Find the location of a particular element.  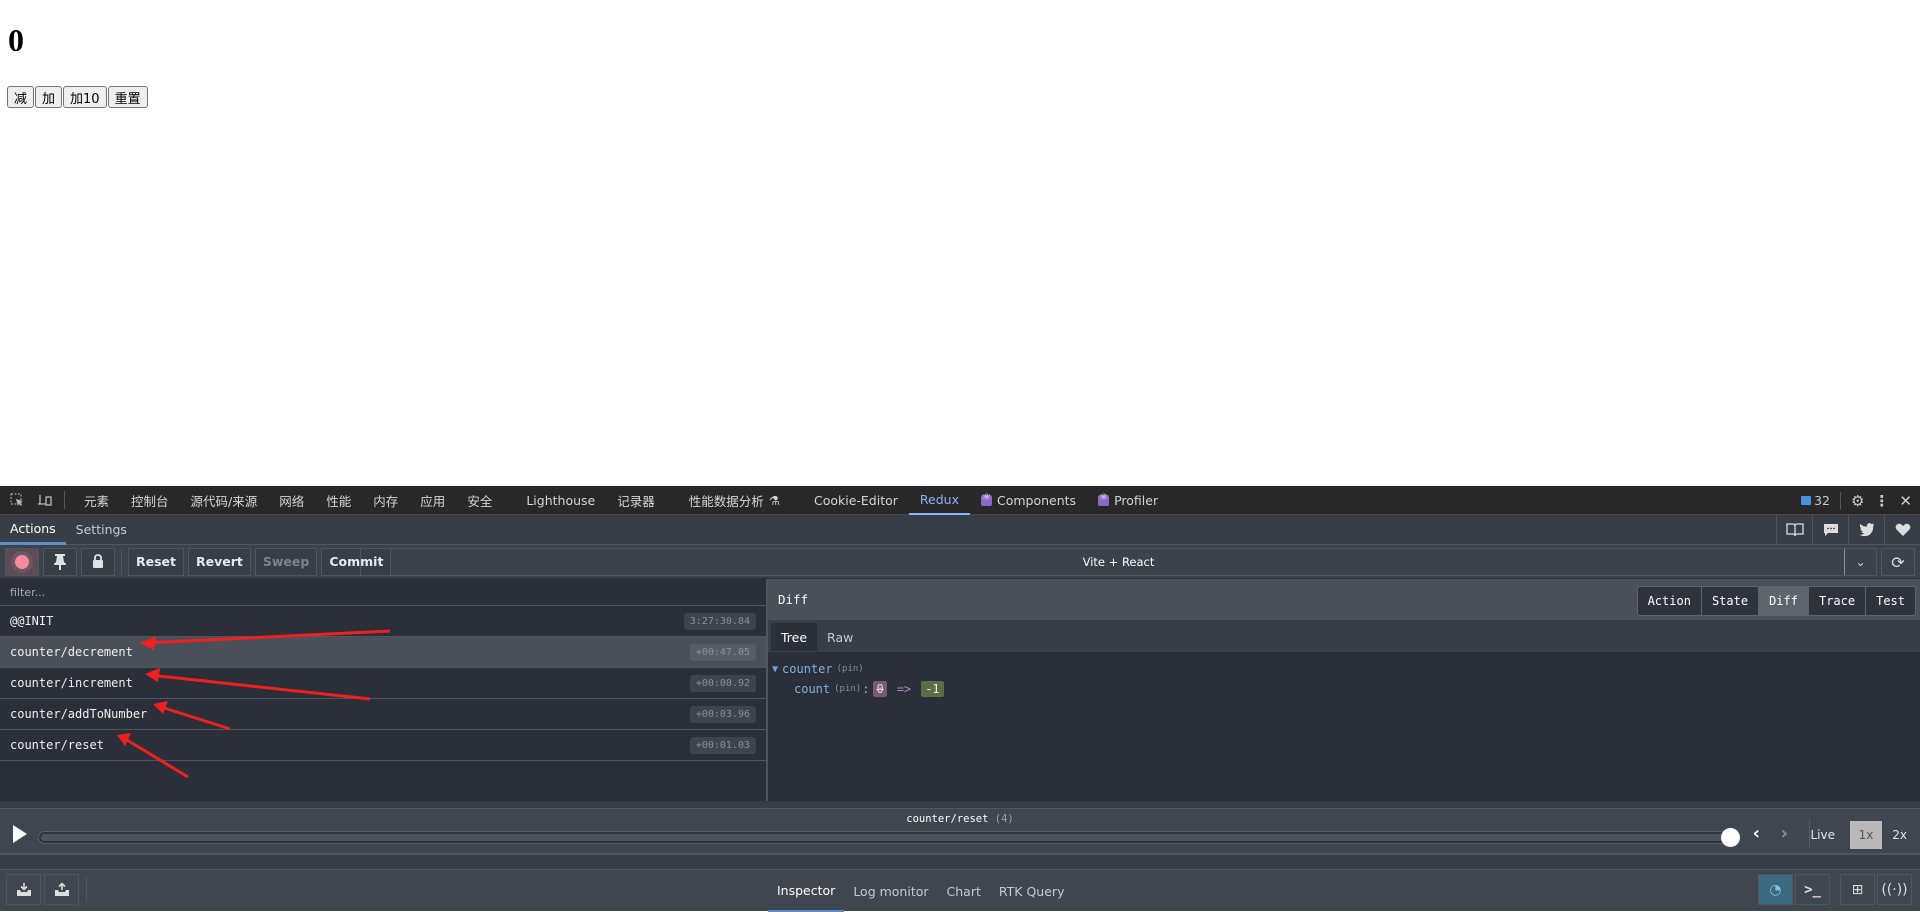

record-icon is located at coordinates (22, 561).